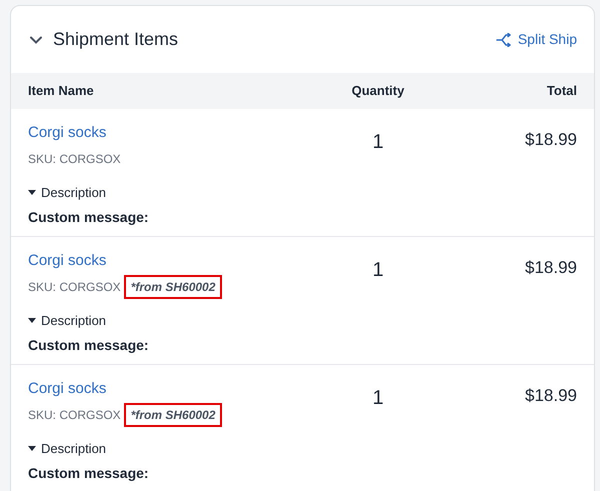 The width and height of the screenshot is (600, 491). What do you see at coordinates (61, 91) in the screenshot?
I see `column-header: Item Name` at bounding box center [61, 91].